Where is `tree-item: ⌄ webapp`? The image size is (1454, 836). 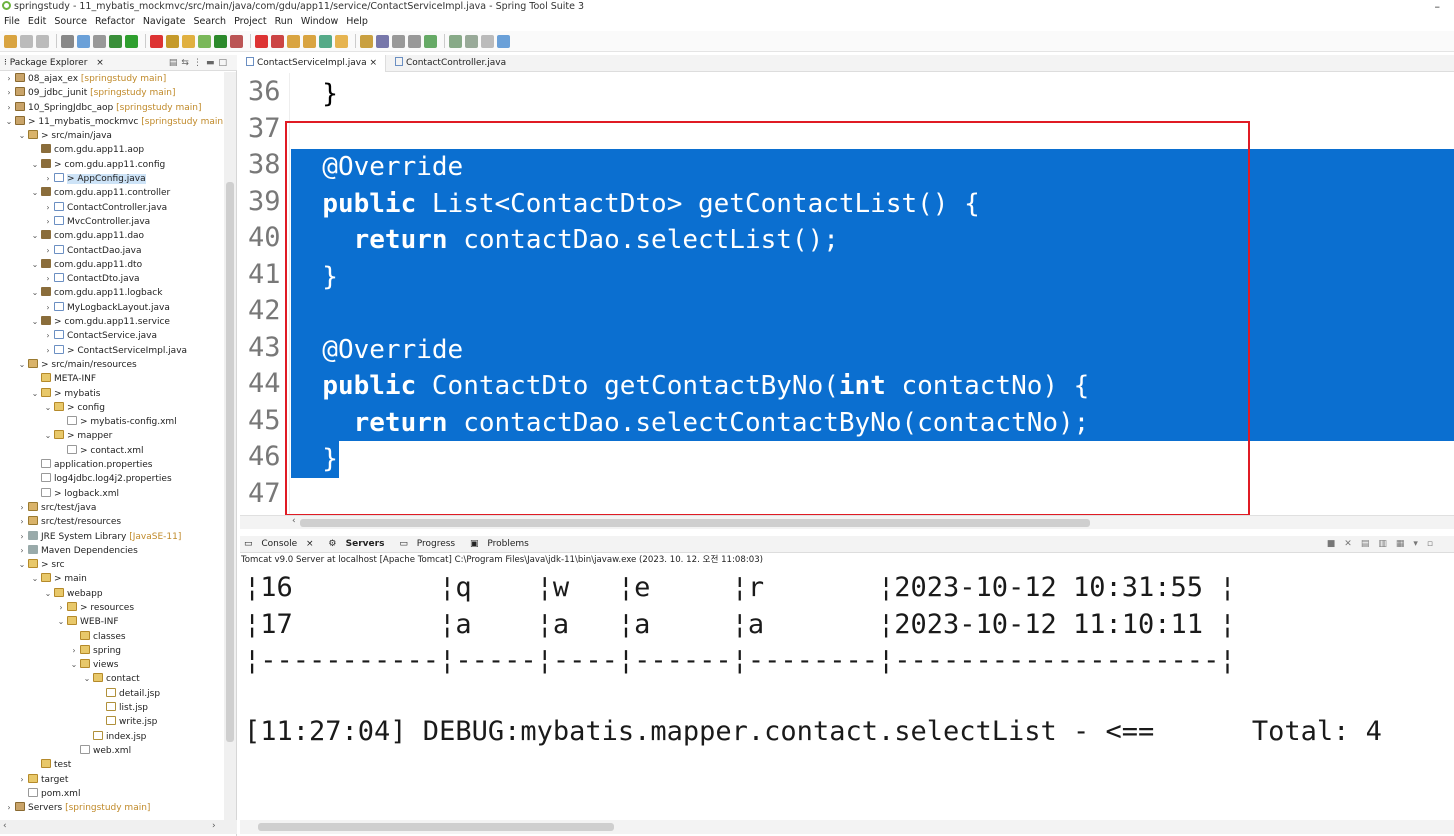
tree-item: ⌄ webapp is located at coordinates (112, 594).